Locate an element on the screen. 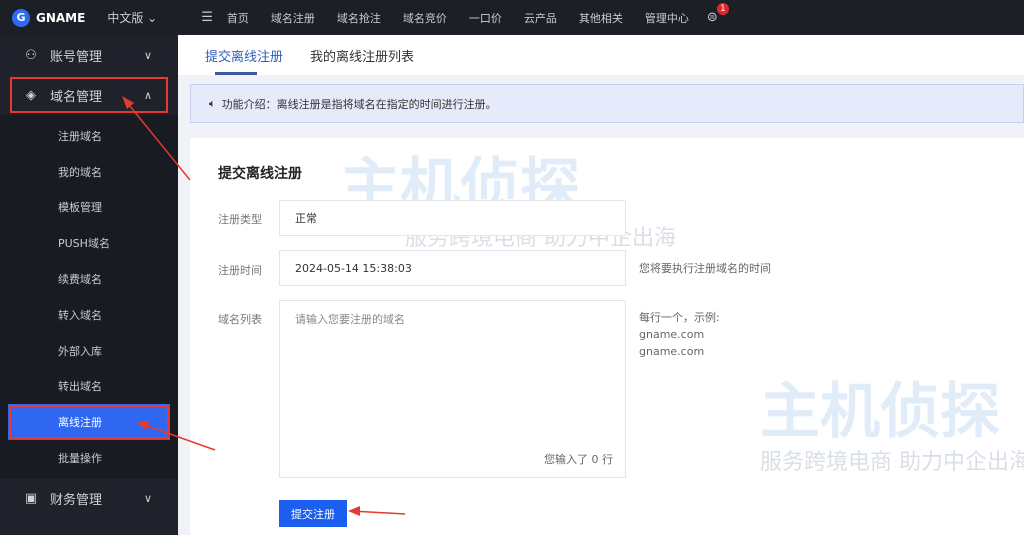 The image size is (1024, 535). layers-icon: ◈ is located at coordinates (31, 95).